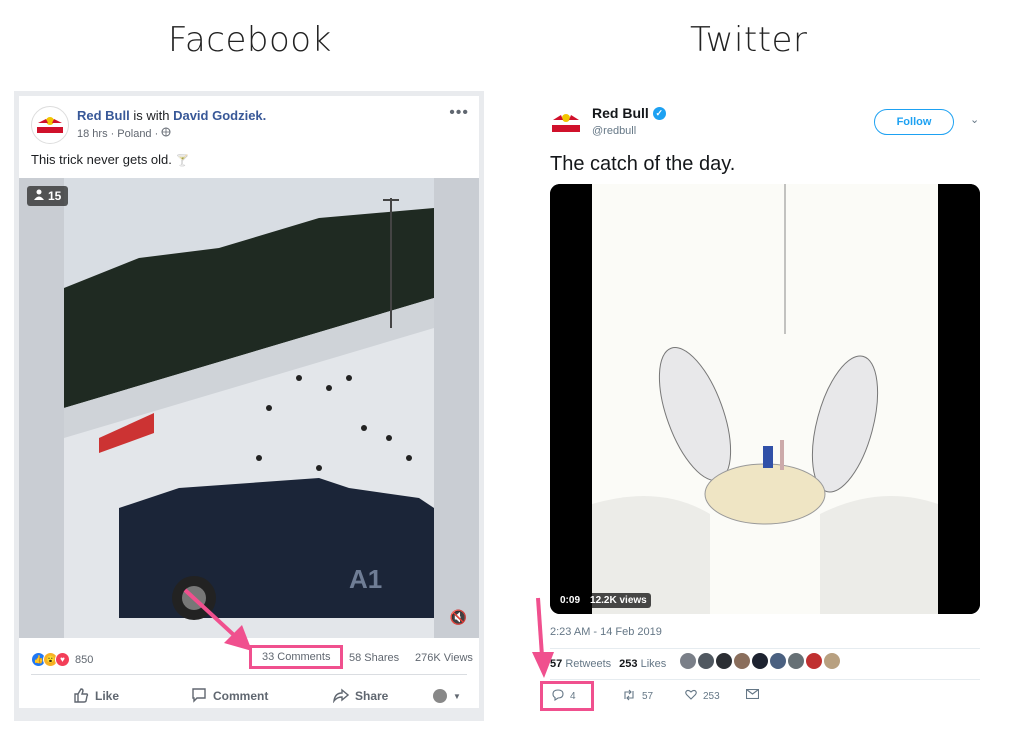  What do you see at coordinates (628, 664) in the screenshot?
I see `likes-count: 253` at bounding box center [628, 664].